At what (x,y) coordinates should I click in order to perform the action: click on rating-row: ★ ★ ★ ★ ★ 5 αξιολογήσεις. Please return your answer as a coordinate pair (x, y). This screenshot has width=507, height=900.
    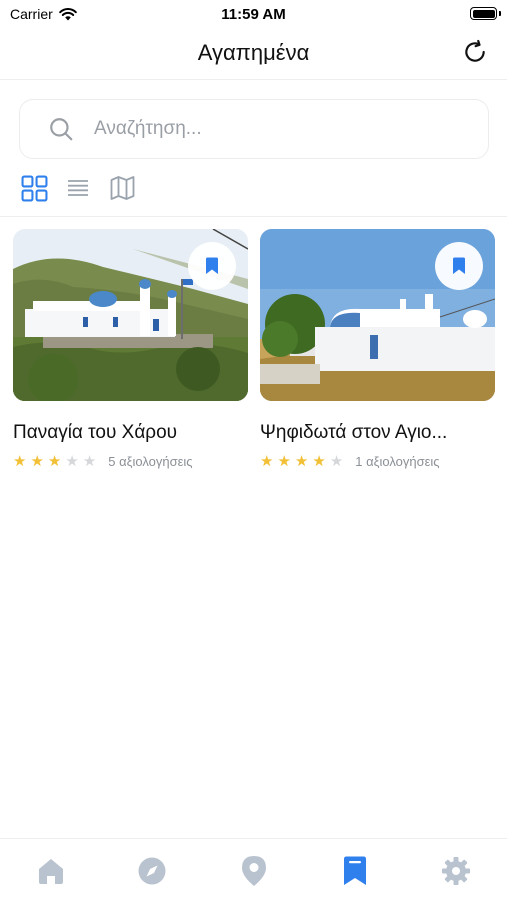
    Looking at the image, I should click on (130, 461).